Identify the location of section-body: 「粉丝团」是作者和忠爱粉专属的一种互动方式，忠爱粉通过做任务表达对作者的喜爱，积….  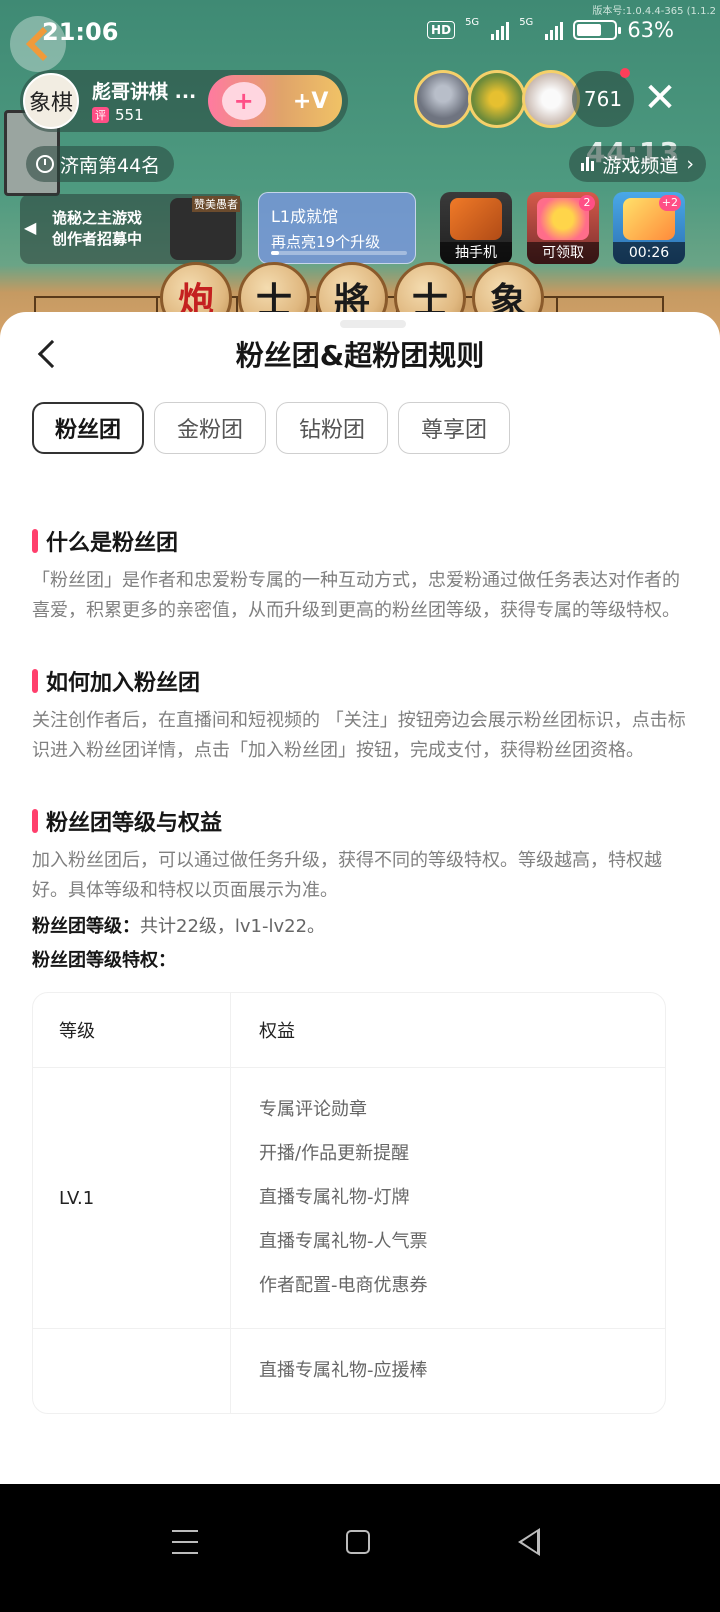
(356, 595).